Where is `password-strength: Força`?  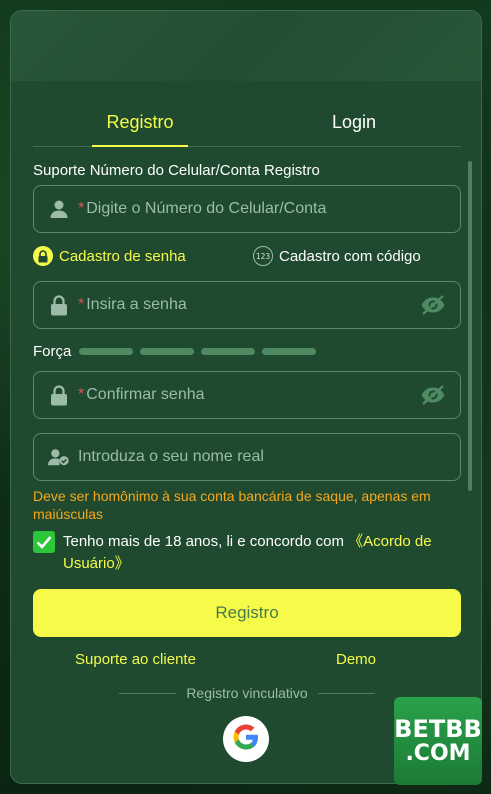 password-strength: Força is located at coordinates (178, 351).